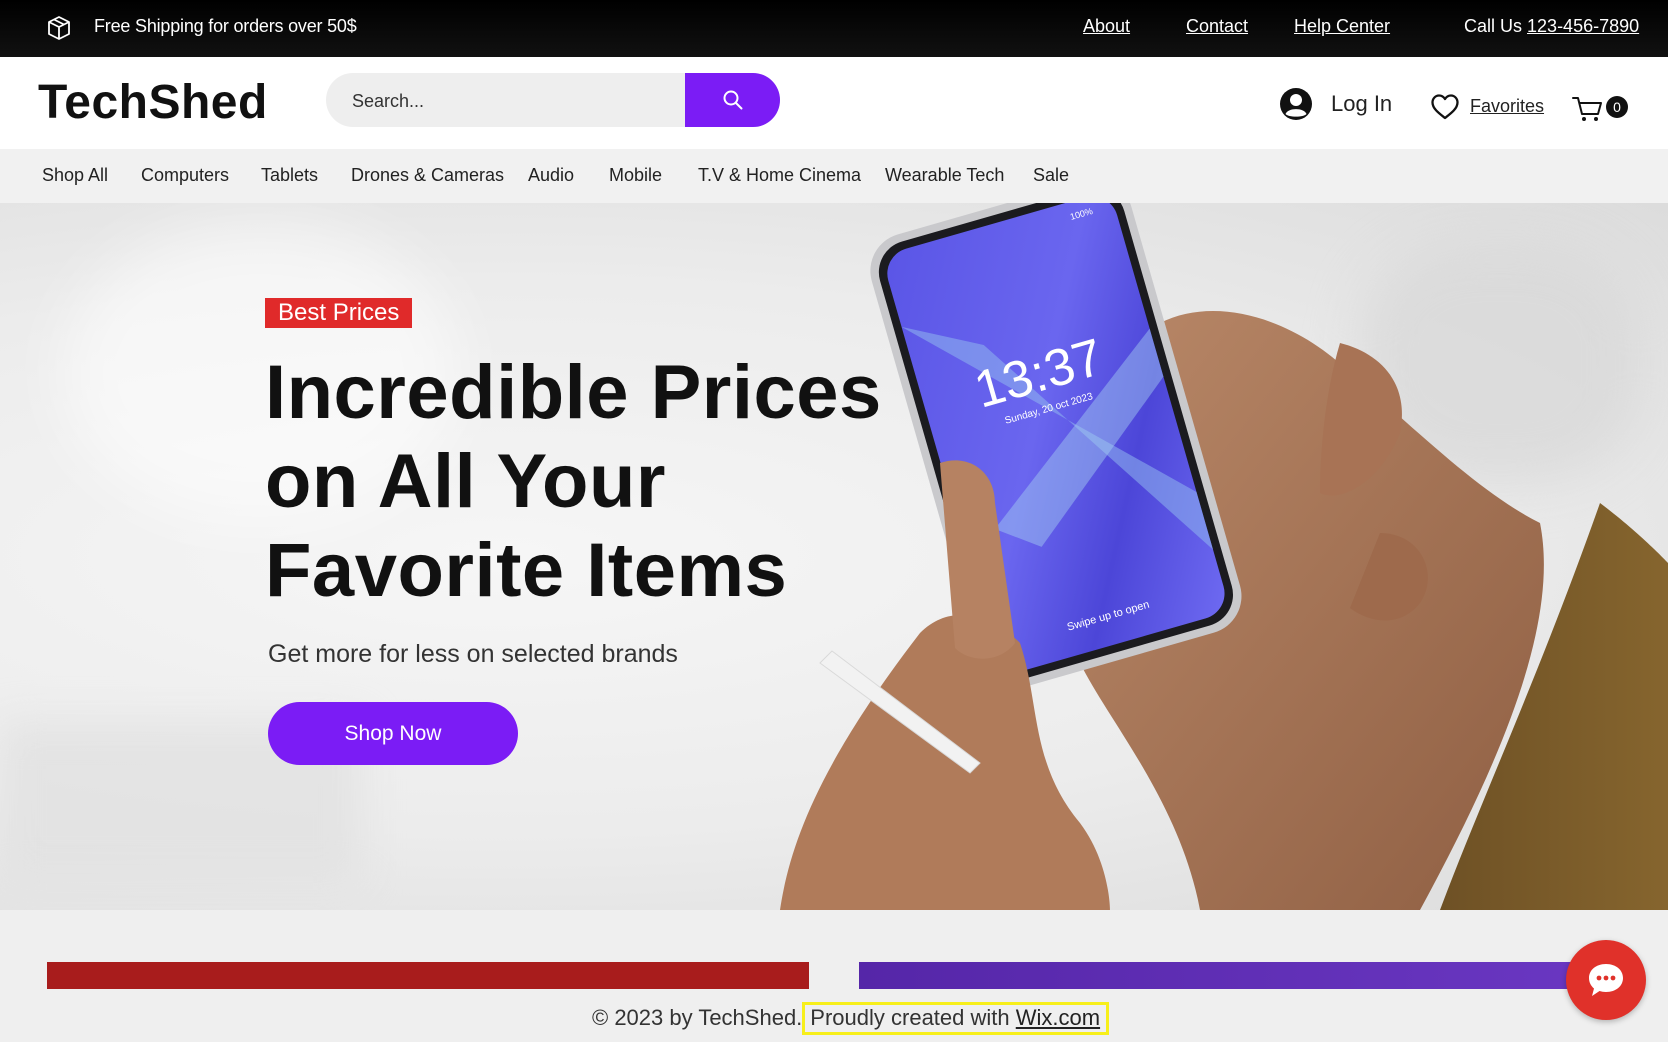 Image resolution: width=1668 pixels, height=1042 pixels. What do you see at coordinates (944, 175) in the screenshot?
I see `nav-wearable-tech: Wearable Tech` at bounding box center [944, 175].